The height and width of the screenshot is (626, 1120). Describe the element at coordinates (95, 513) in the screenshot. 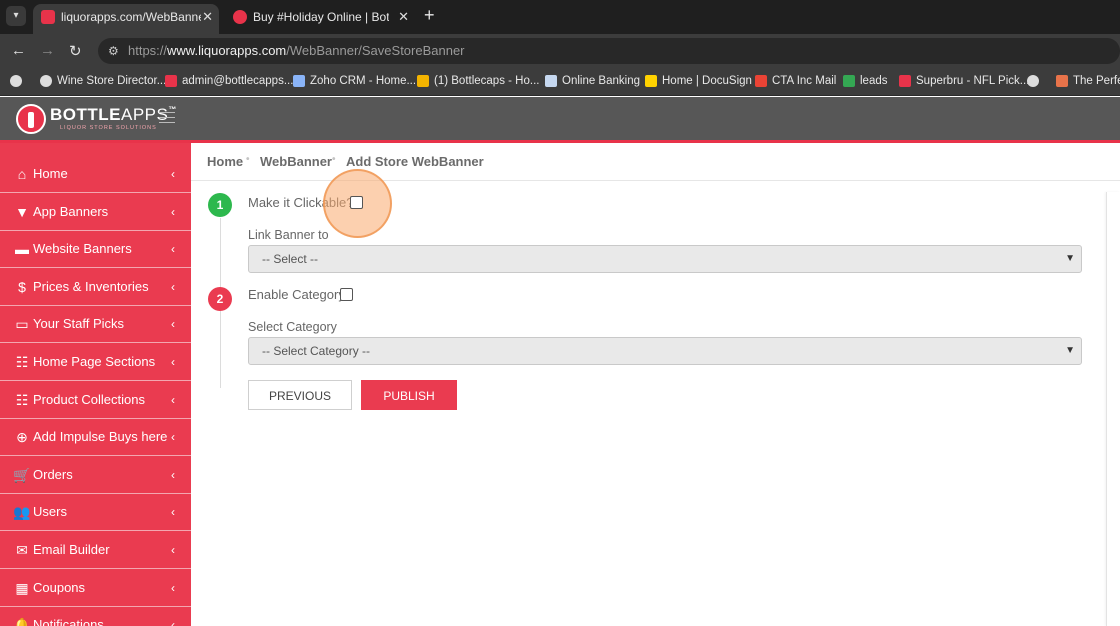

I see `sidebar-item-users: 👥 Users ‹` at that location.